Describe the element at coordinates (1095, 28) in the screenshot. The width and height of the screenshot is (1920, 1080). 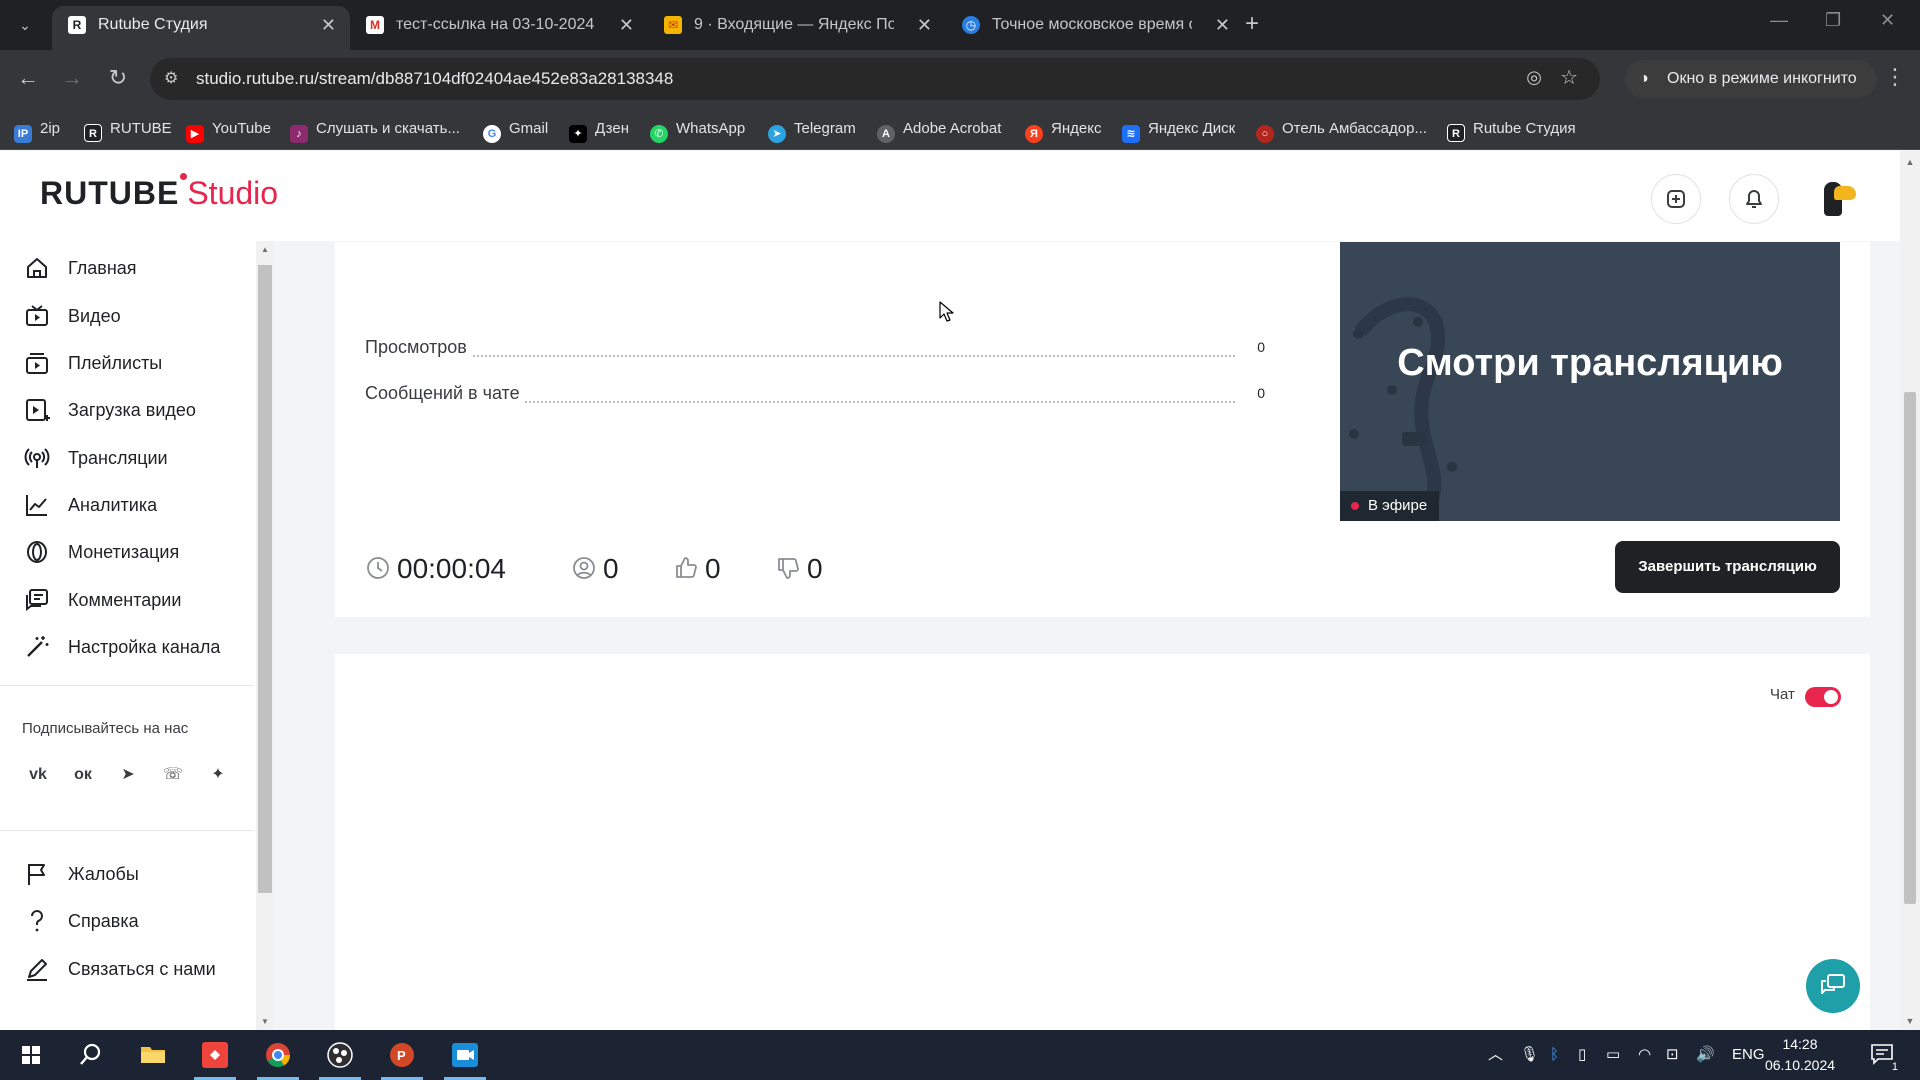
I see `tab-moscow-time: ◷ Точное московское время он ✕` at that location.